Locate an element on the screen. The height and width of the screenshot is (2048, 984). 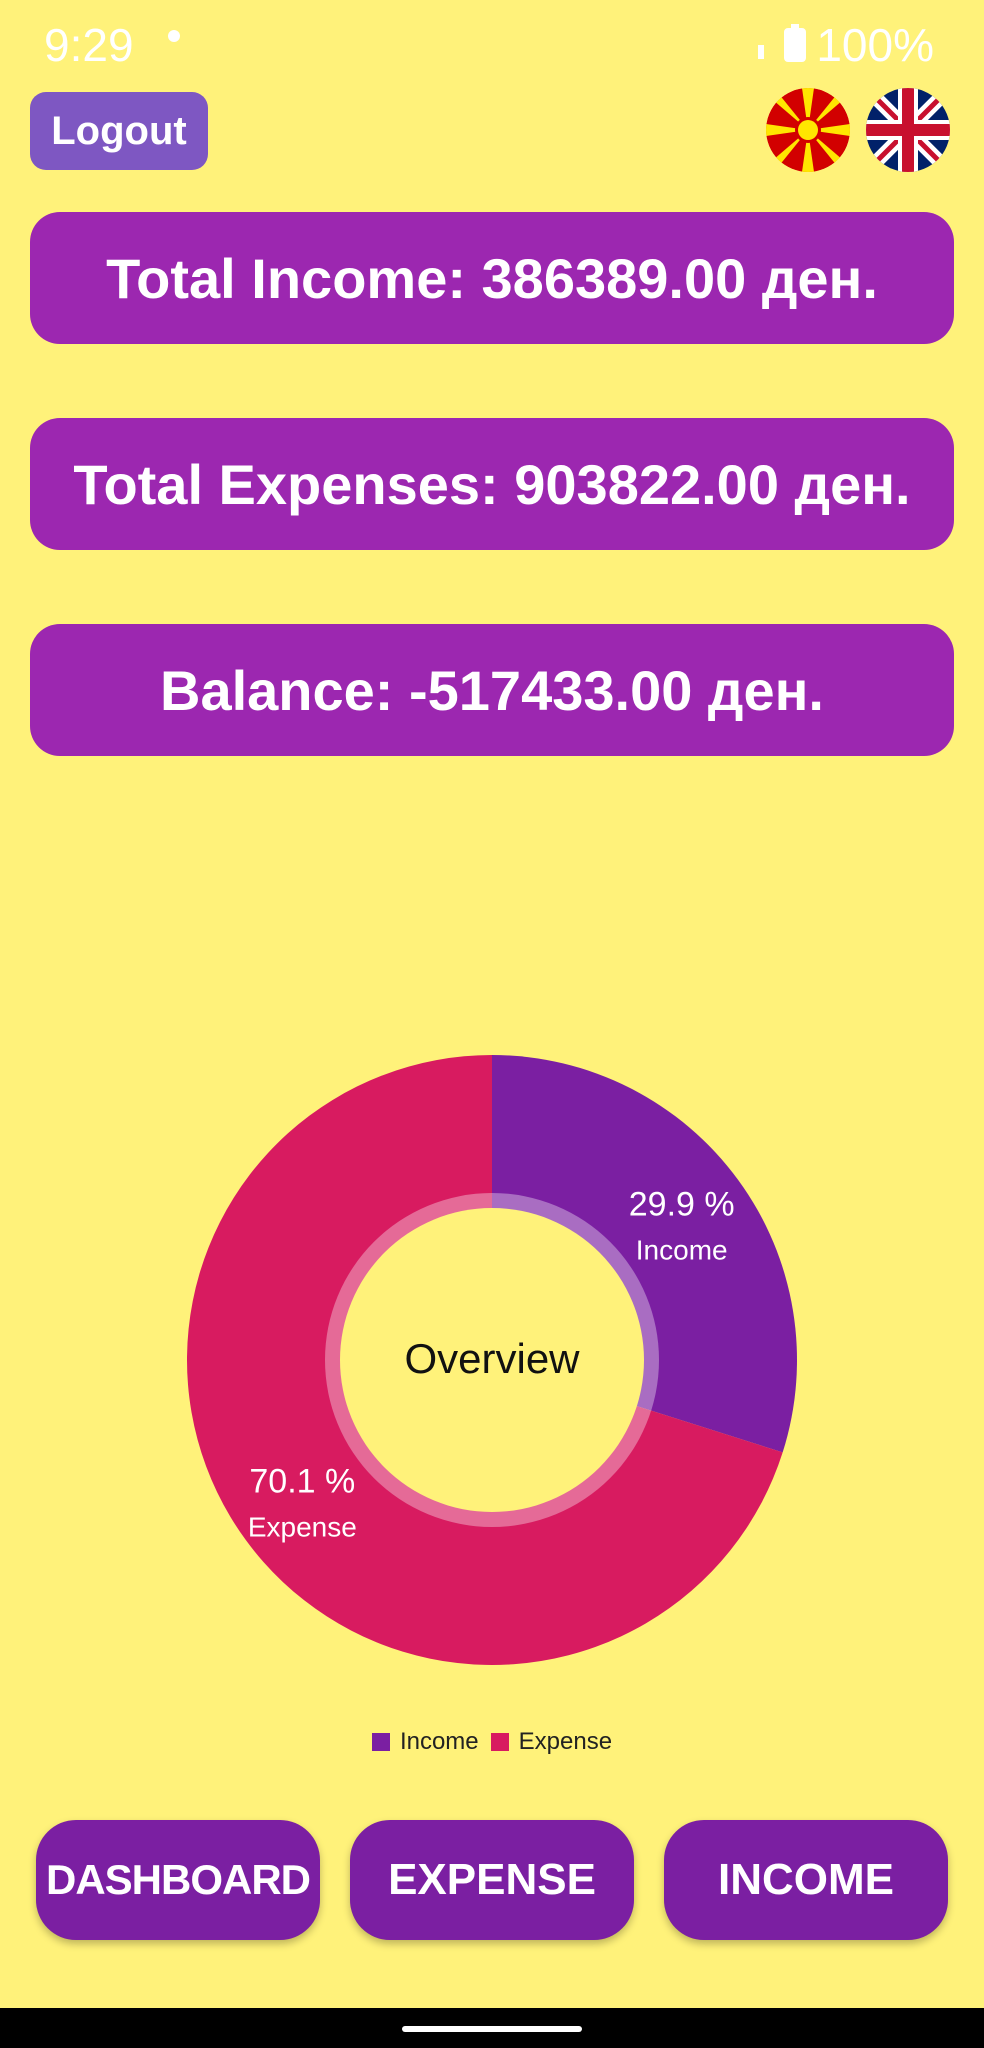
signal-icon is located at coordinates (761, 52).